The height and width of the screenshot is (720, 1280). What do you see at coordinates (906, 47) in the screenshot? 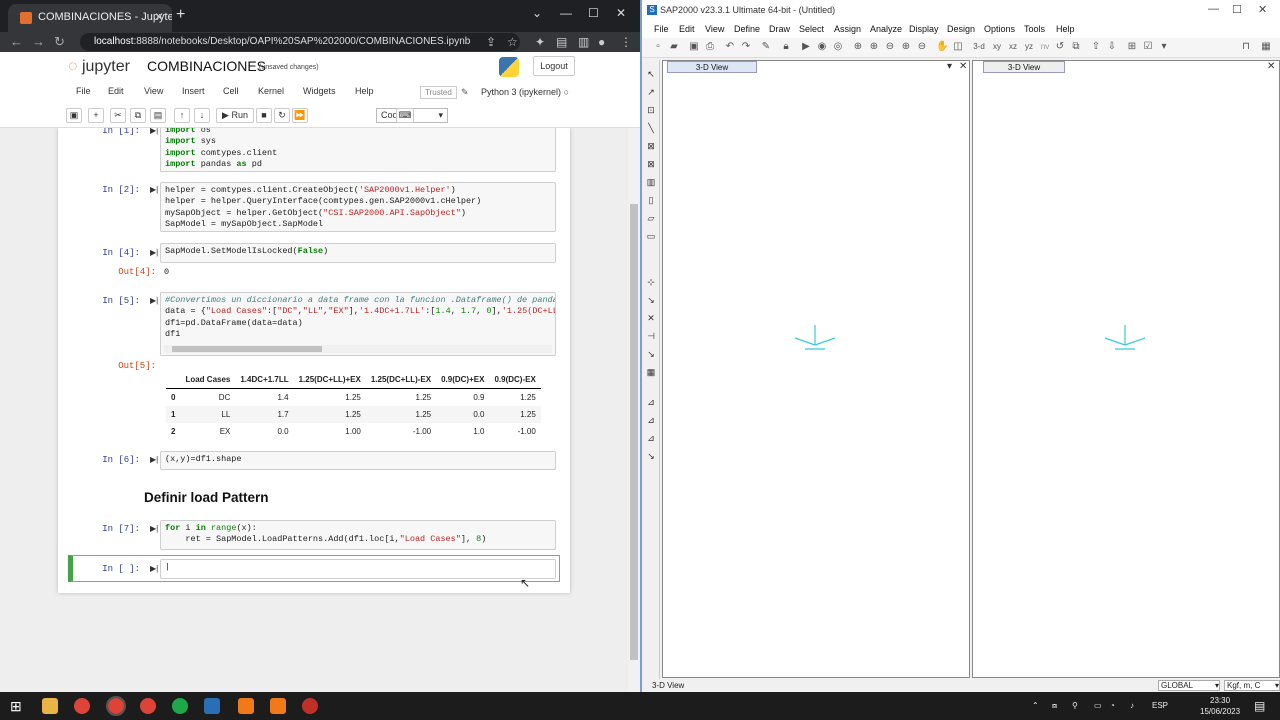
I see `zoom-fit-icon: ⊕` at bounding box center [906, 47].